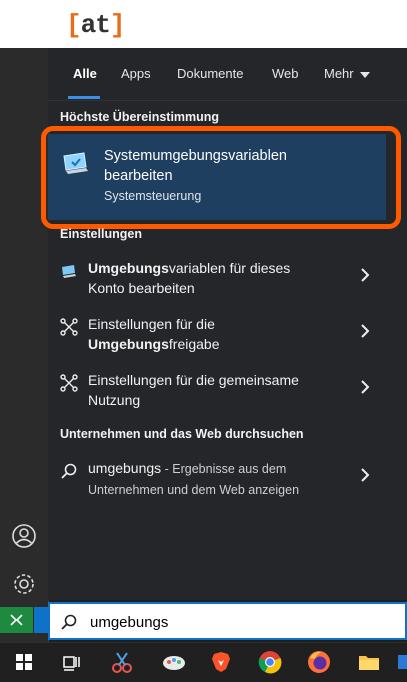 This screenshot has height=682, width=407. I want to click on monitor-icon, so click(69, 271).